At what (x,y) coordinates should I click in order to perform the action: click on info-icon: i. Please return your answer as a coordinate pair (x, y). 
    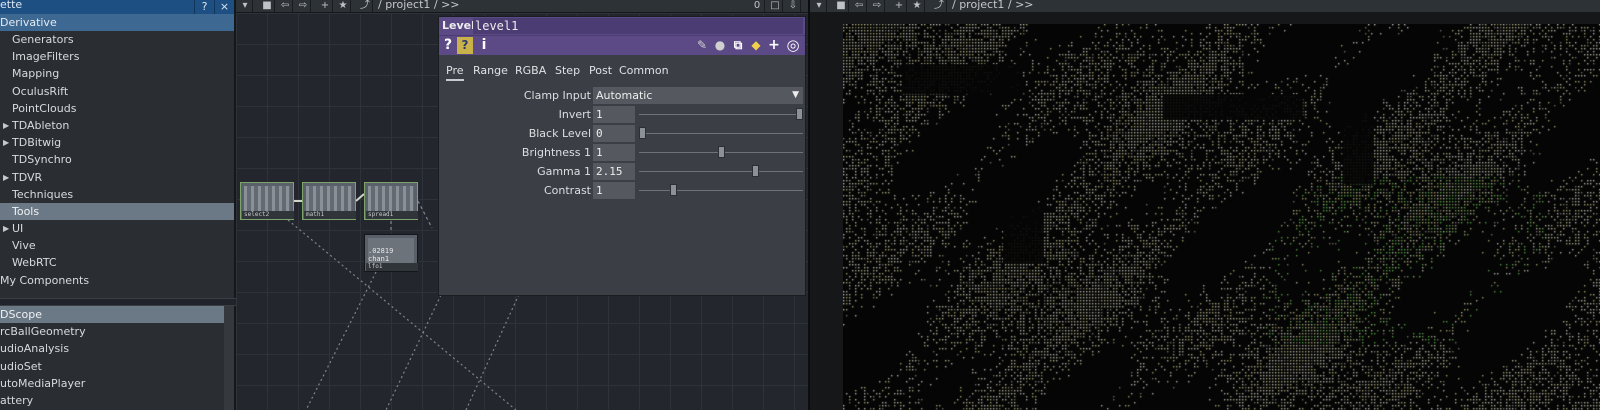
    Looking at the image, I should click on (484, 45).